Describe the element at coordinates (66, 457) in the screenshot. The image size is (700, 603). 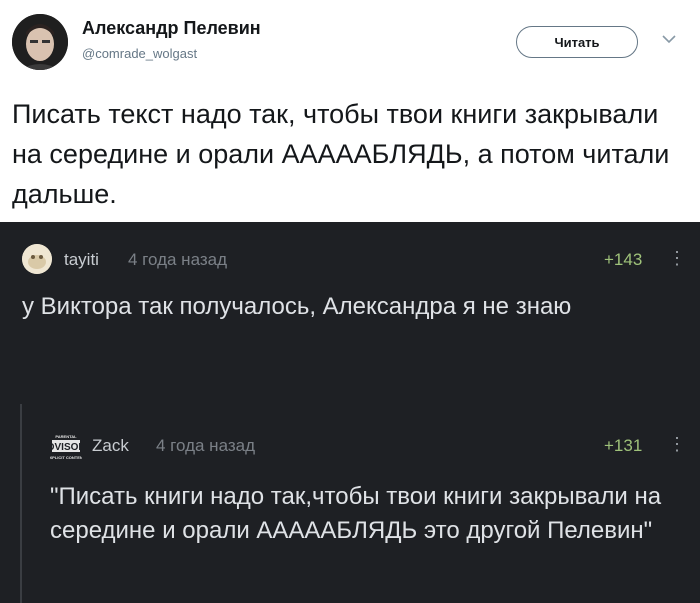
I see `svg-text: EXPLICIT CONTENT` at that location.